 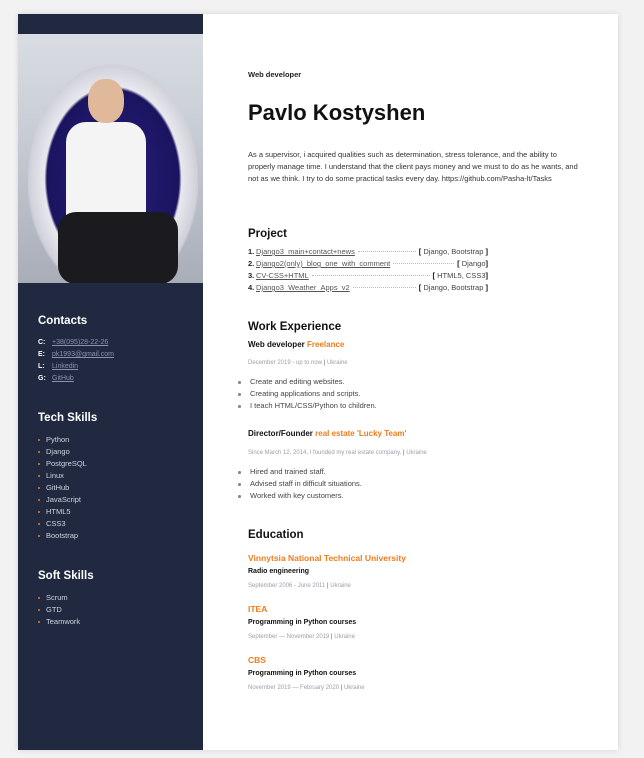 I want to click on contact-key: G:, so click(x=42, y=378).